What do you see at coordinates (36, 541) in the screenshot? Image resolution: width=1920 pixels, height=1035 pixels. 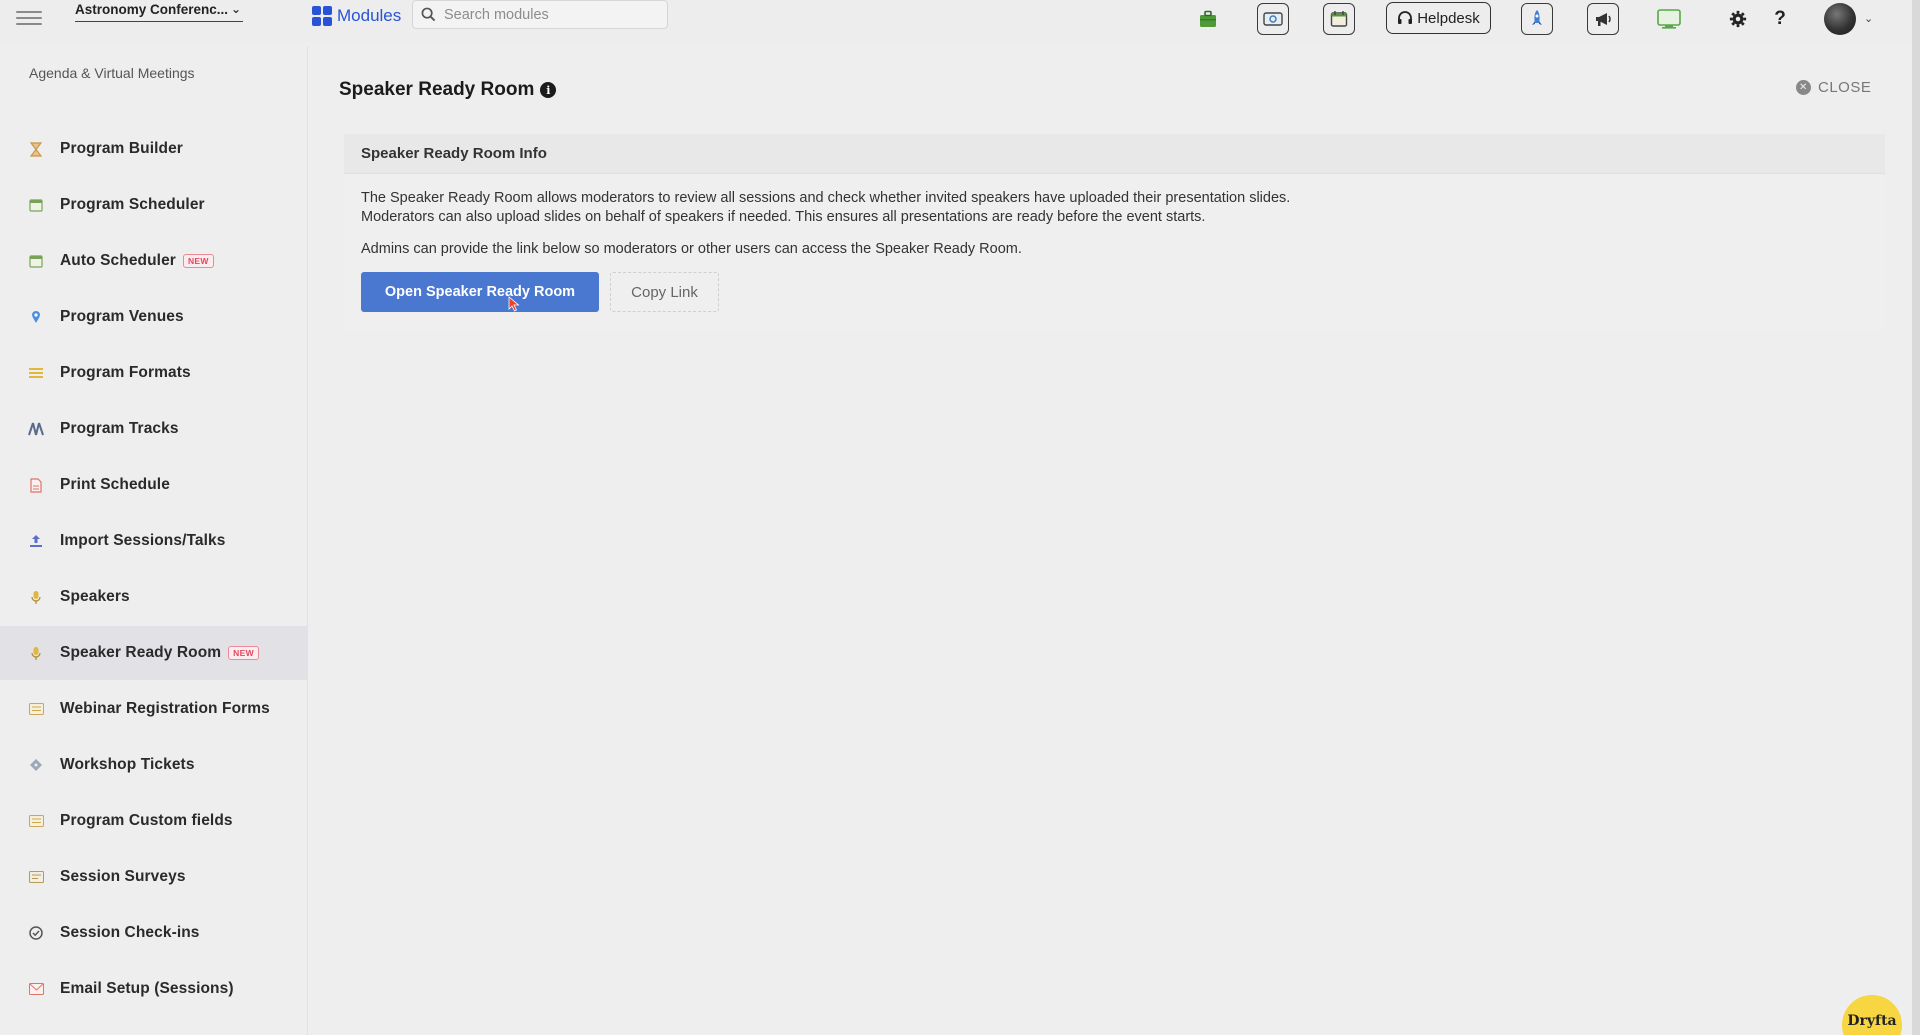 I see `upload-icon` at bounding box center [36, 541].